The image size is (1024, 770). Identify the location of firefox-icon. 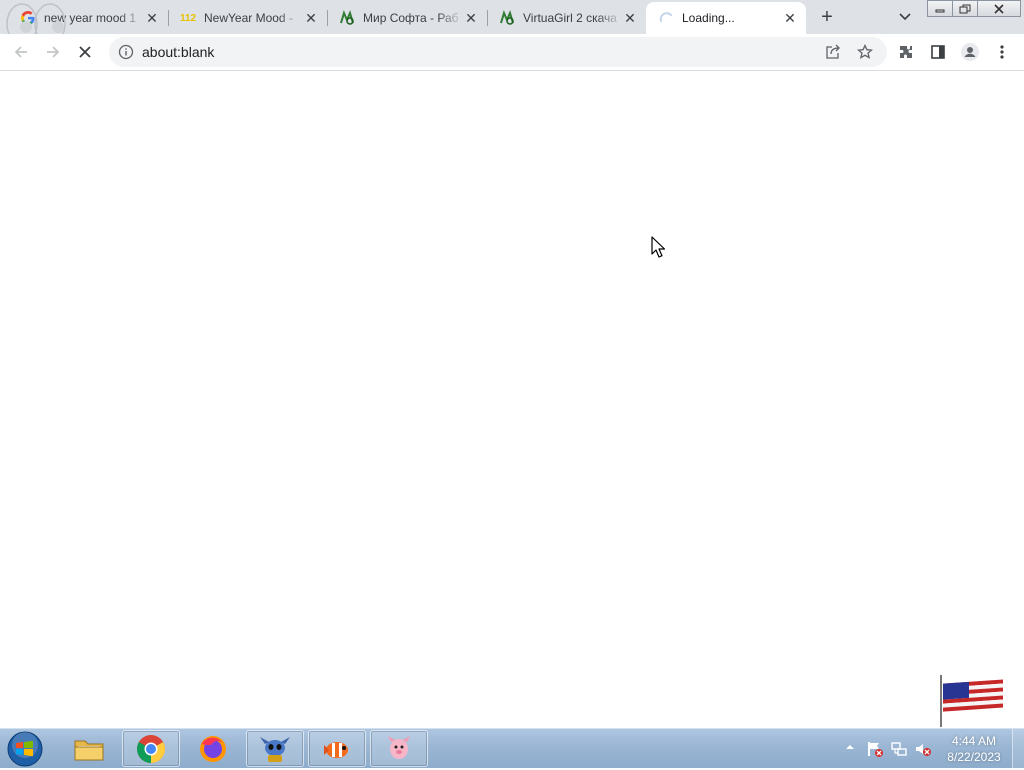
(213, 748).